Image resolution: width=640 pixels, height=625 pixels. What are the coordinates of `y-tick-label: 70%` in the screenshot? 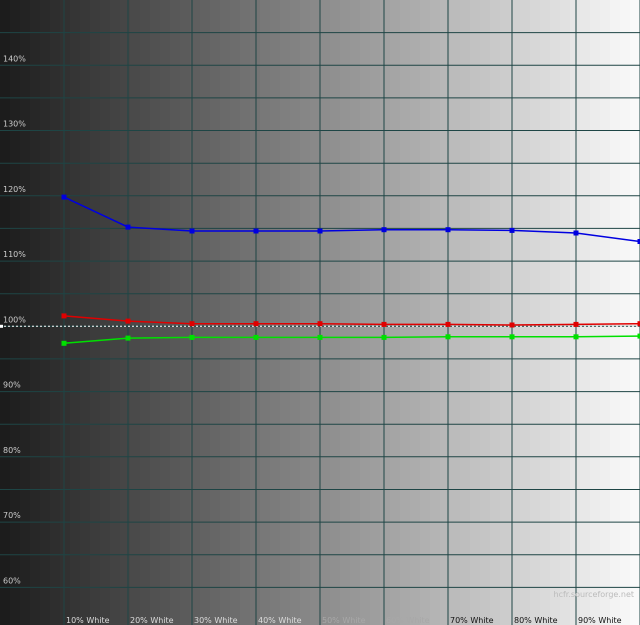 It's located at (12, 515).